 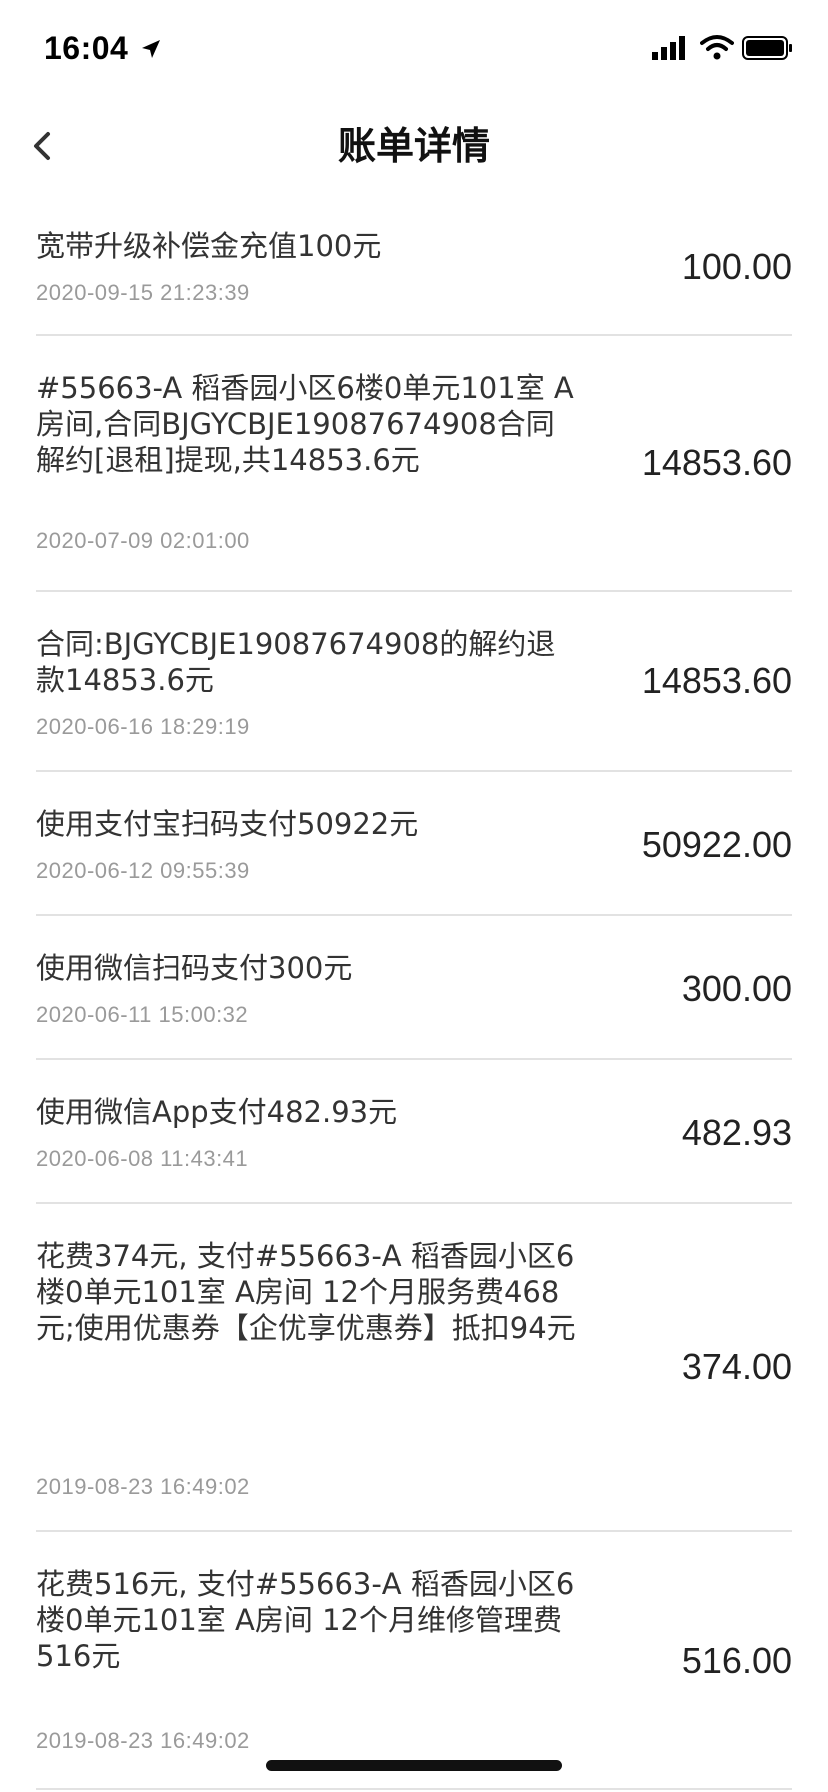 I want to click on bill-time: 2020-09-15 21:23:39, so click(x=143, y=292).